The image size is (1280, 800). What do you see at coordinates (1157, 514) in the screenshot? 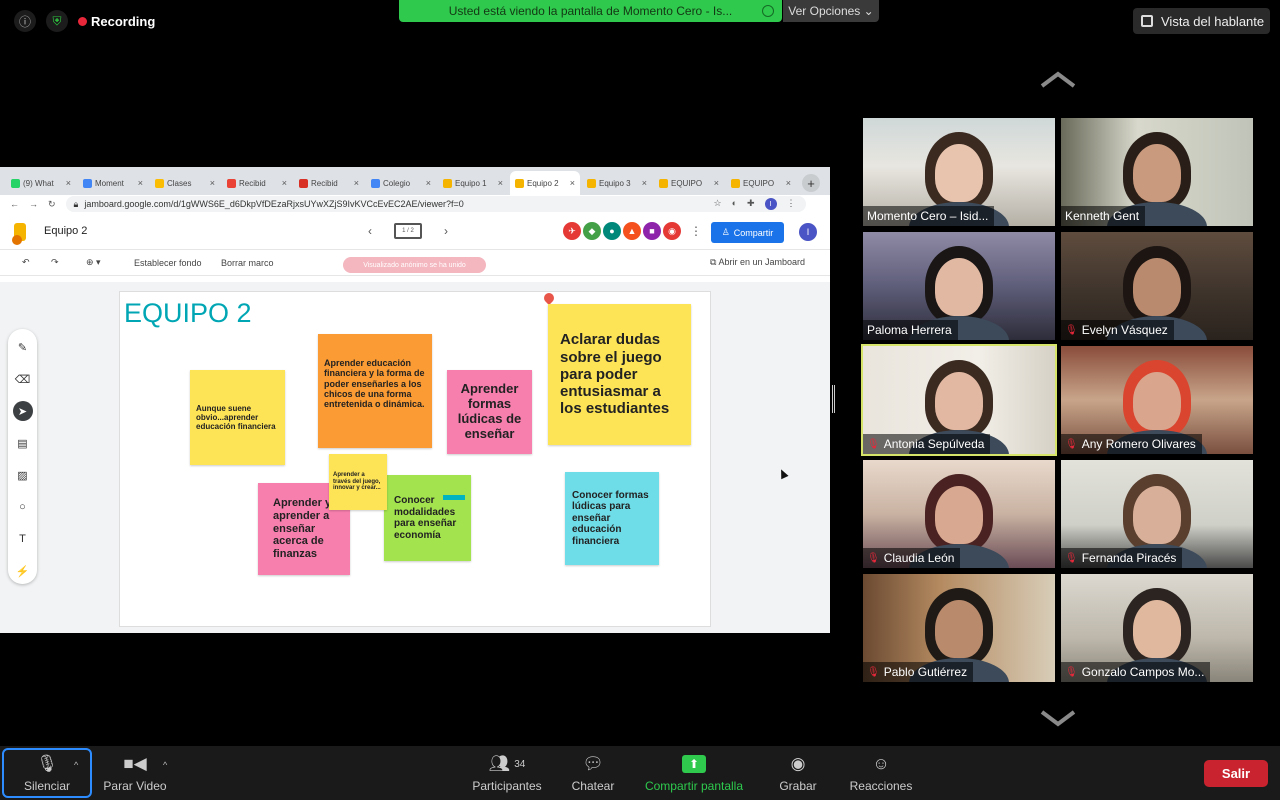
I see `participant-tile: 🎙︎ Fernanda Piracés` at bounding box center [1157, 514].